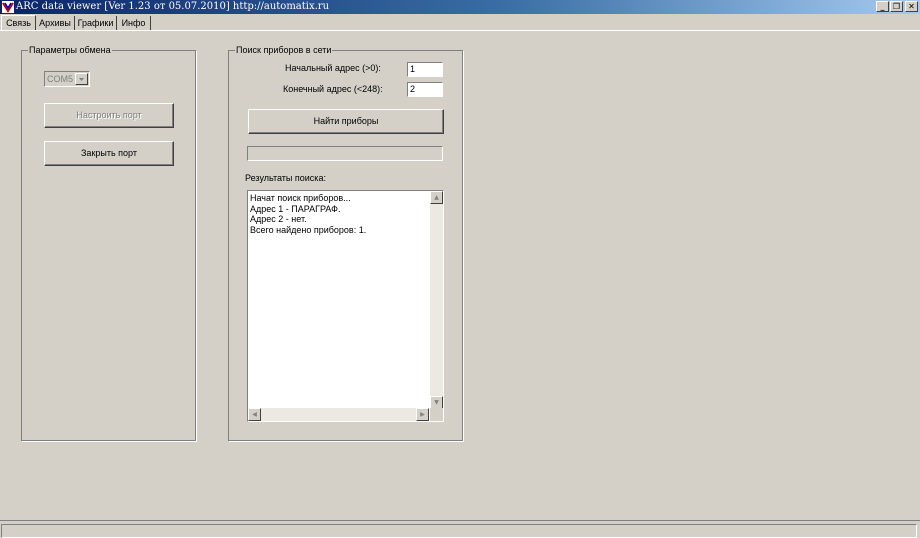 The width and height of the screenshot is (920, 538). I want to click on horizontal-scrollbar: ◀ ▶, so click(338, 414).